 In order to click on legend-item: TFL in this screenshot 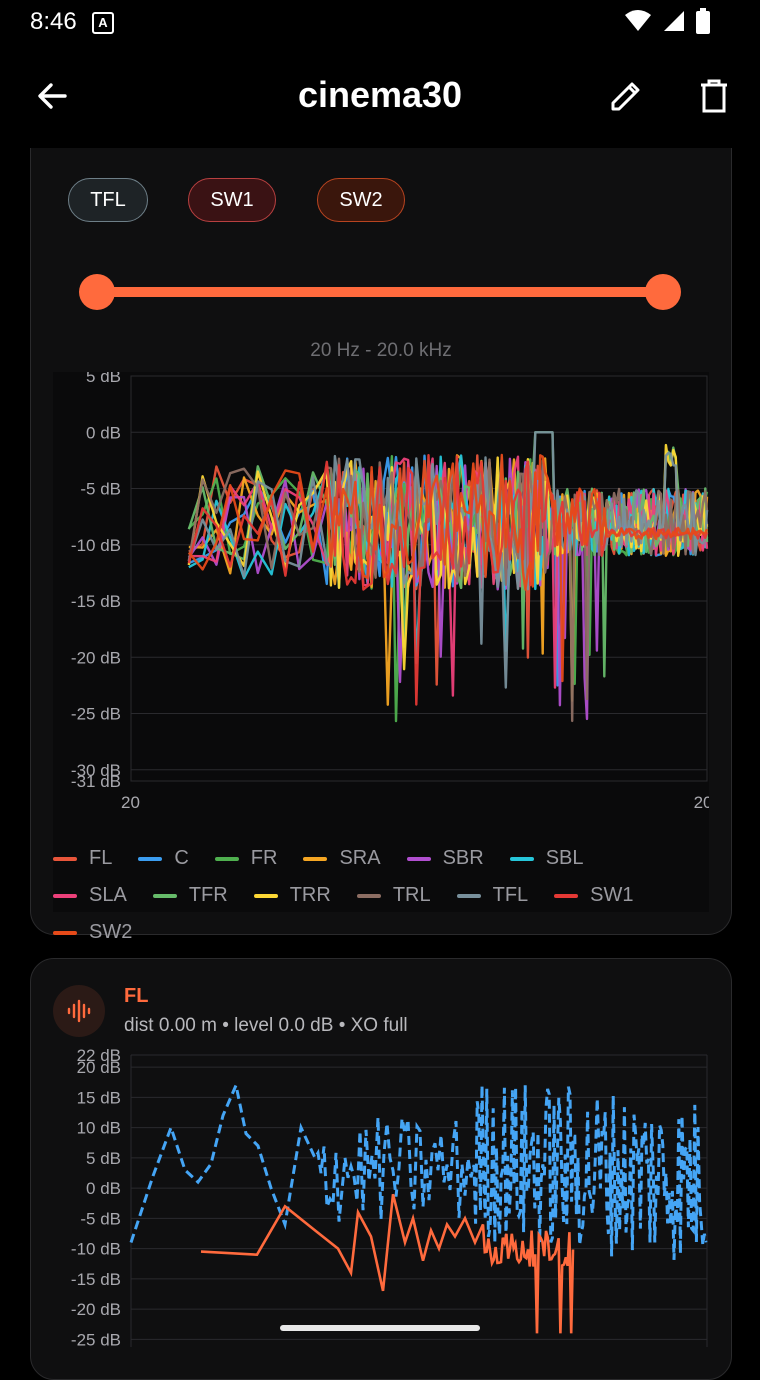, I will do `click(492, 895)`.